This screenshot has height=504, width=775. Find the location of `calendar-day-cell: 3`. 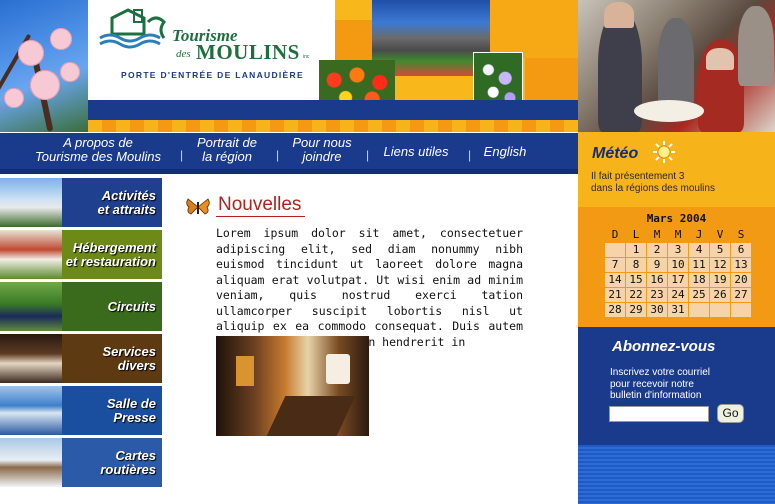

calendar-day-cell: 3 is located at coordinates (678, 249).